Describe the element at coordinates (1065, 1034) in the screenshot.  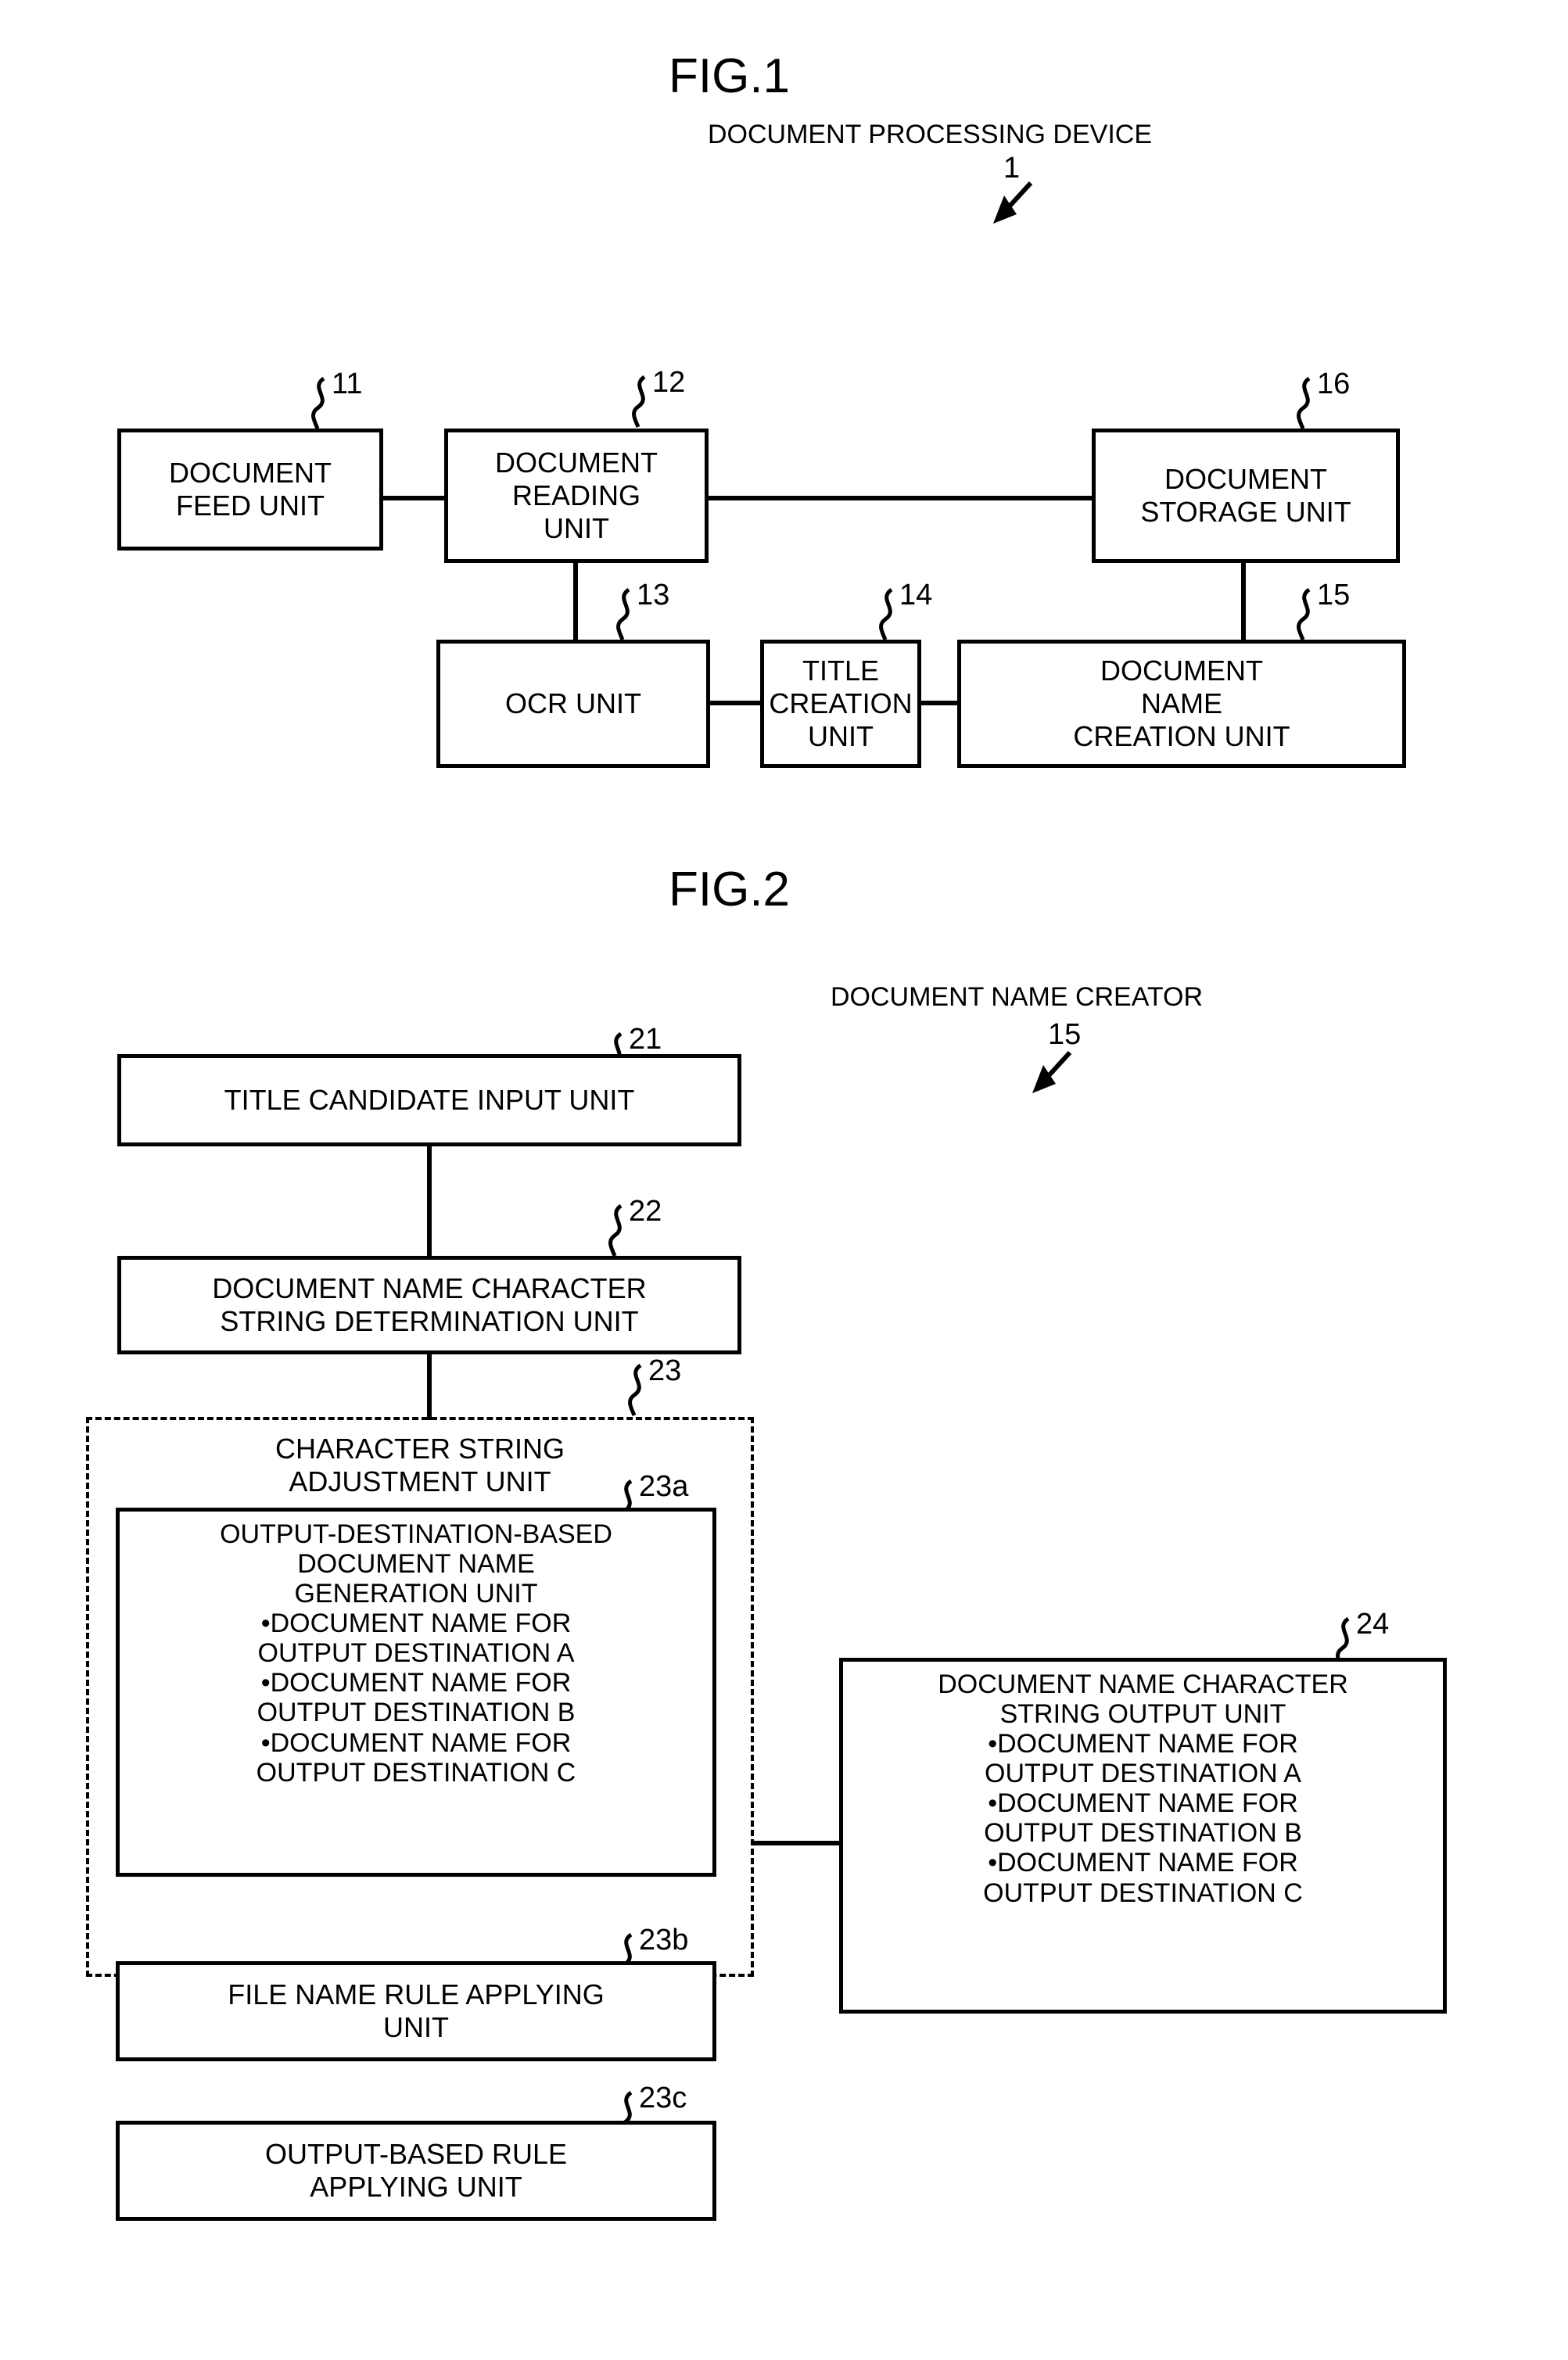
I see `figure-2-creator-ref: 15` at that location.